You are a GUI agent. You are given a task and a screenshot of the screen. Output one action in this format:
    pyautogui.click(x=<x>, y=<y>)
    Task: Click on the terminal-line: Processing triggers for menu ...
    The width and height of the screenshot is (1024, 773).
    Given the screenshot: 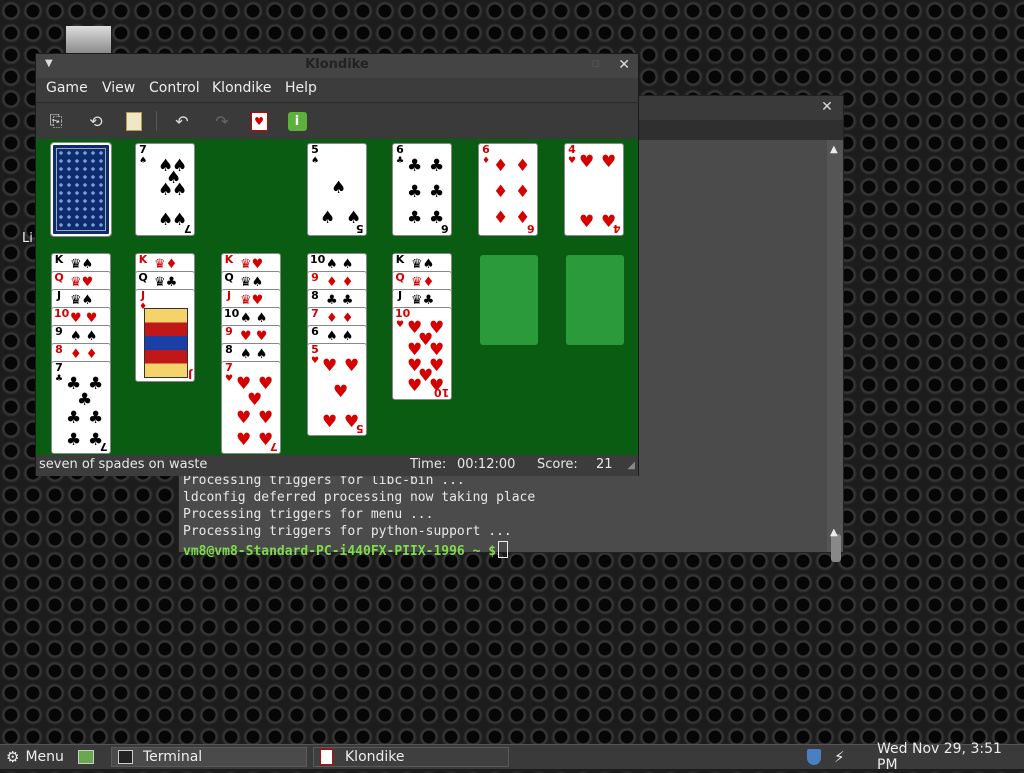 What is the action you would take?
    pyautogui.click(x=308, y=514)
    